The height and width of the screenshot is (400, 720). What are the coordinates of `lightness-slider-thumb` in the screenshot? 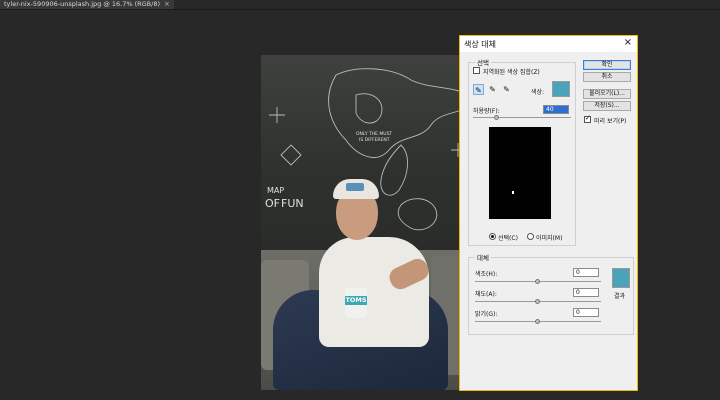 It's located at (537, 321).